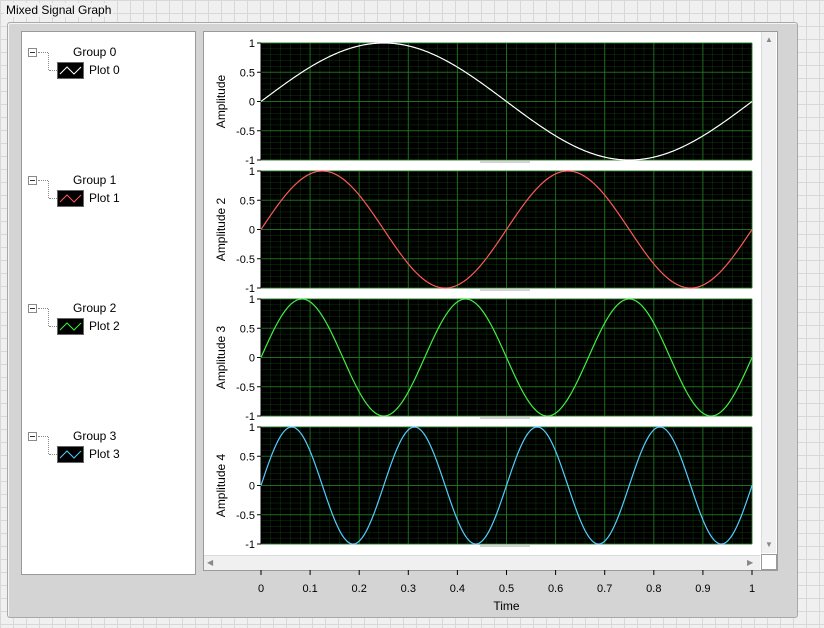  I want to click on y-axis-label: Amplitude, so click(221, 102).